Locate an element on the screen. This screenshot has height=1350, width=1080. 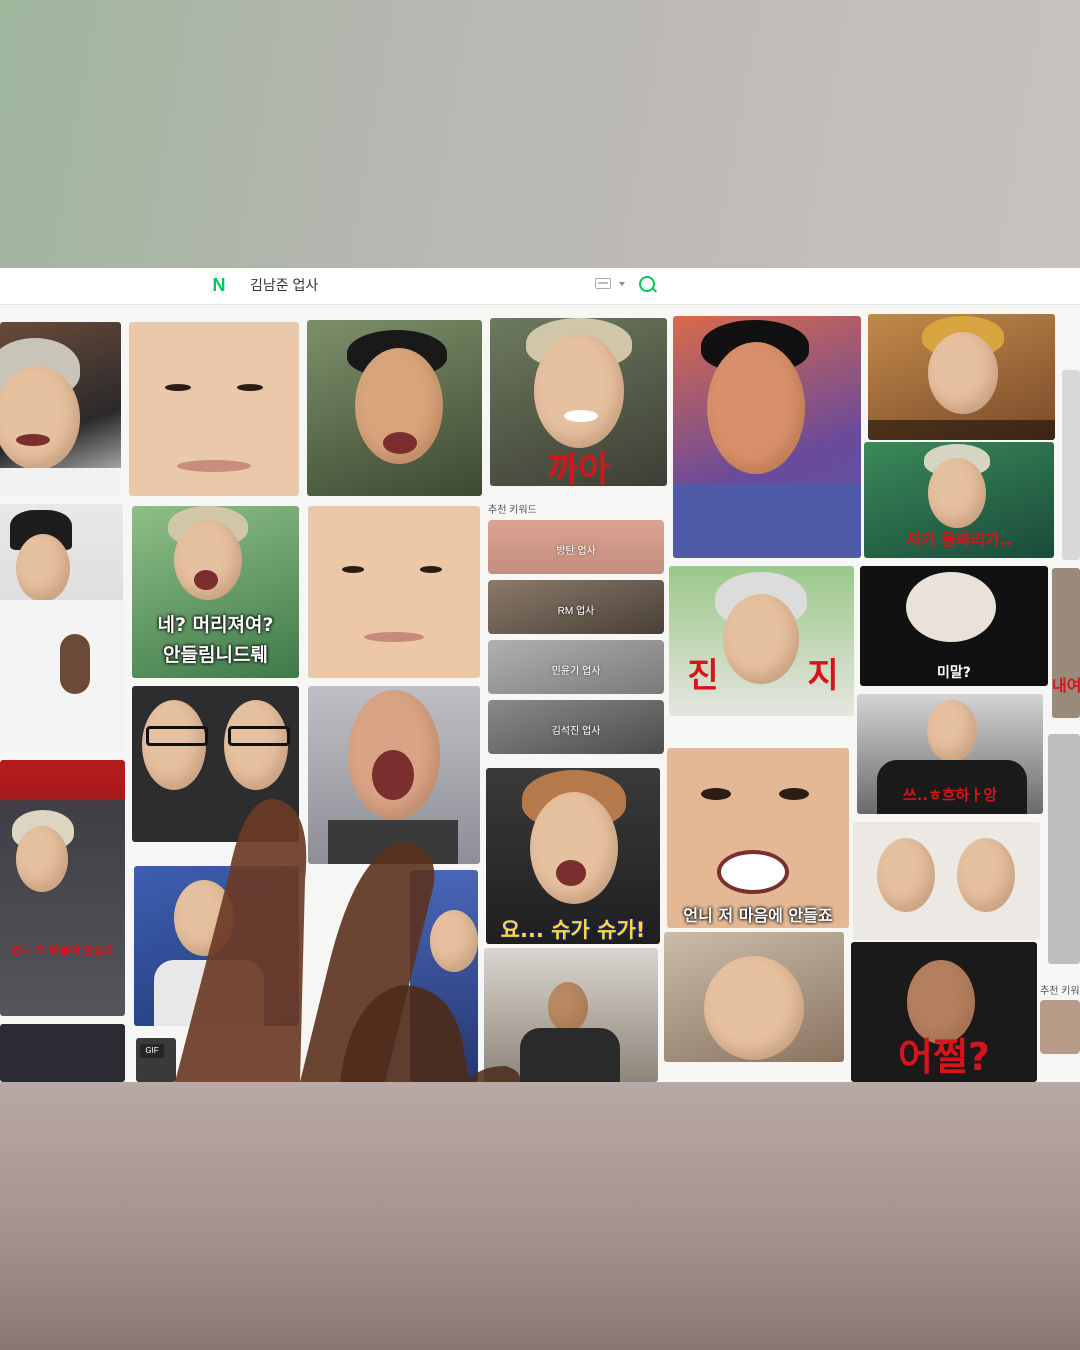
image-result: 까아 is located at coordinates (578, 402).